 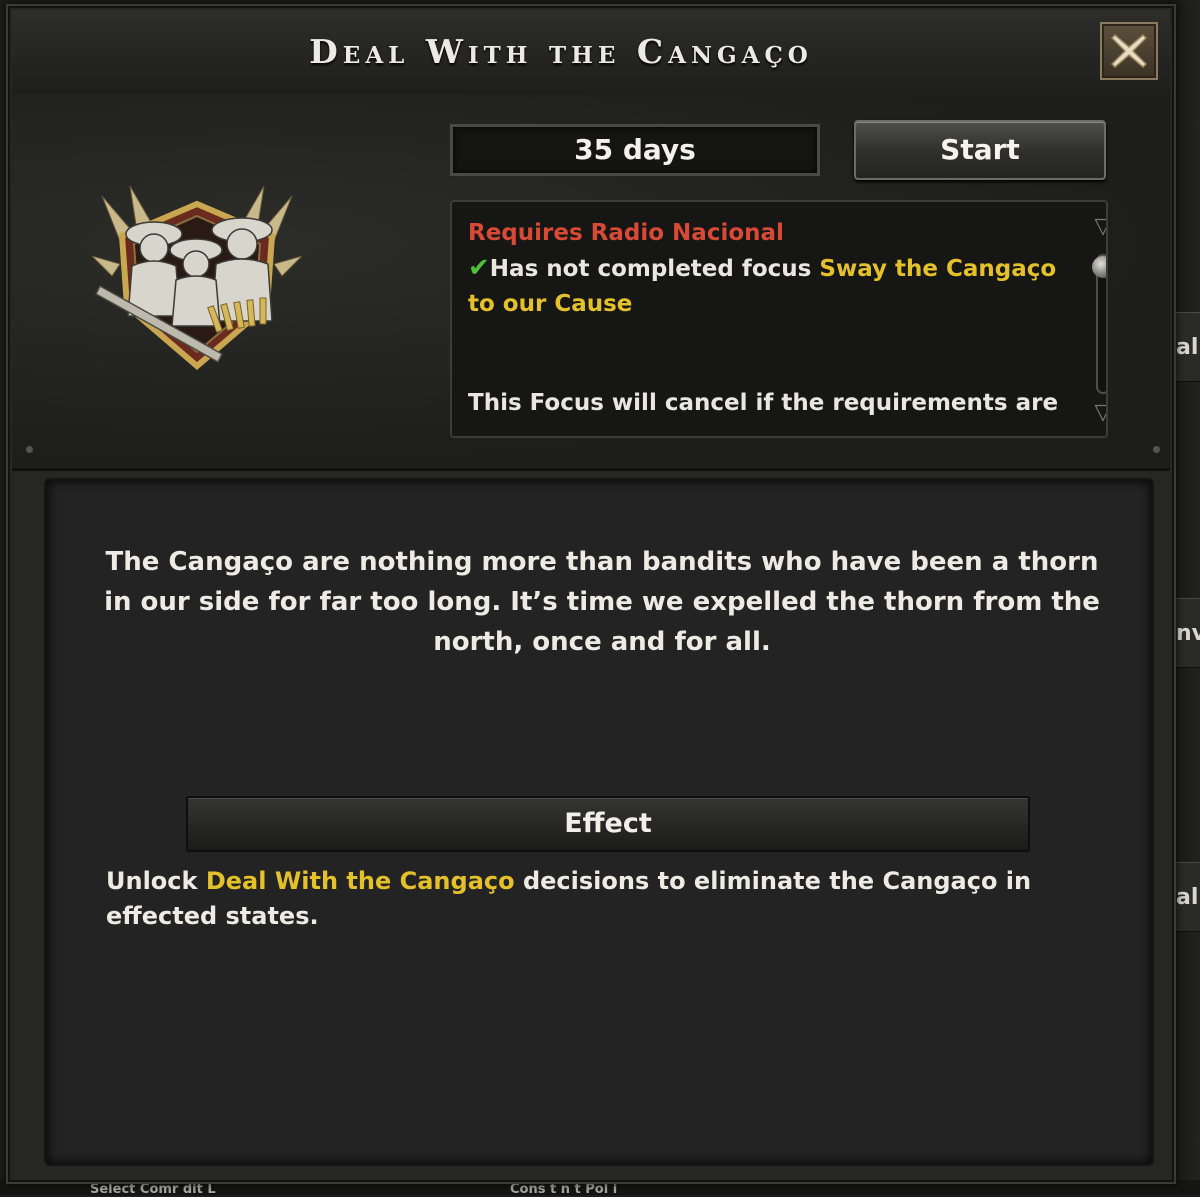 What do you see at coordinates (1099, 413) in the screenshot?
I see `scroll-down-arrow-icon: ▽` at bounding box center [1099, 413].